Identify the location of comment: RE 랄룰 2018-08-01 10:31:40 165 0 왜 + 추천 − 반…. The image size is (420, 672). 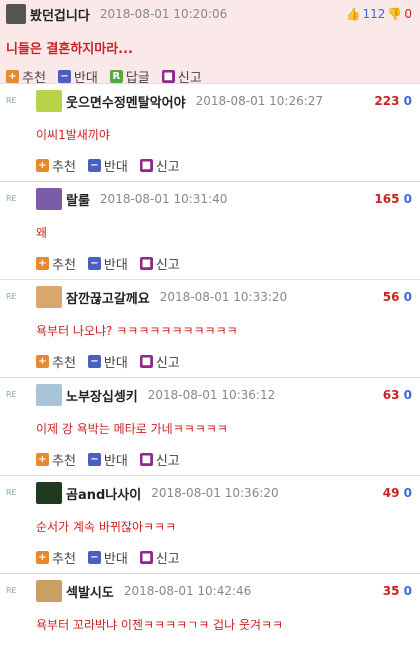
(210, 231).